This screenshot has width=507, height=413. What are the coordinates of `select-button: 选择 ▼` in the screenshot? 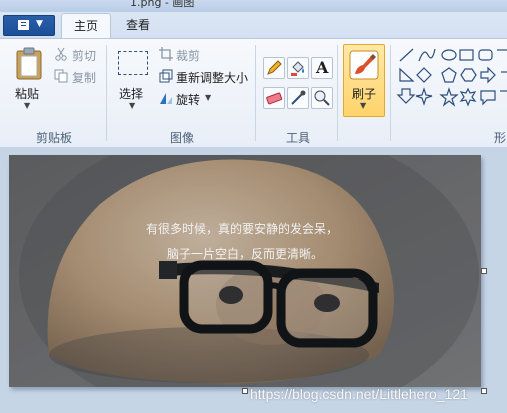 It's located at (133, 80).